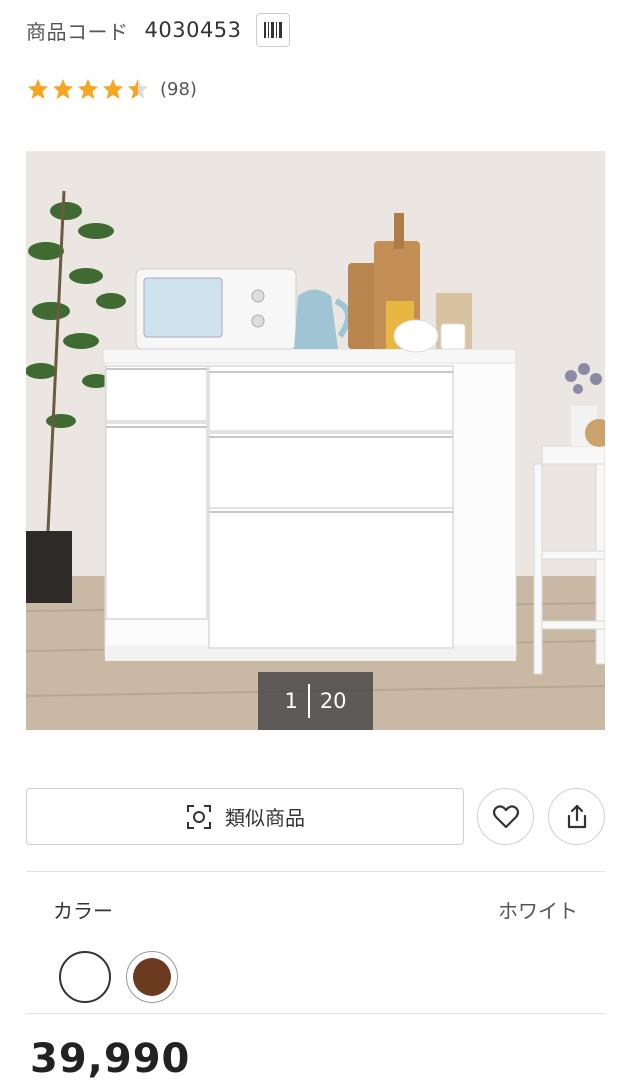 This screenshot has width=631, height=1082. I want to click on barcode-button, so click(272, 30).